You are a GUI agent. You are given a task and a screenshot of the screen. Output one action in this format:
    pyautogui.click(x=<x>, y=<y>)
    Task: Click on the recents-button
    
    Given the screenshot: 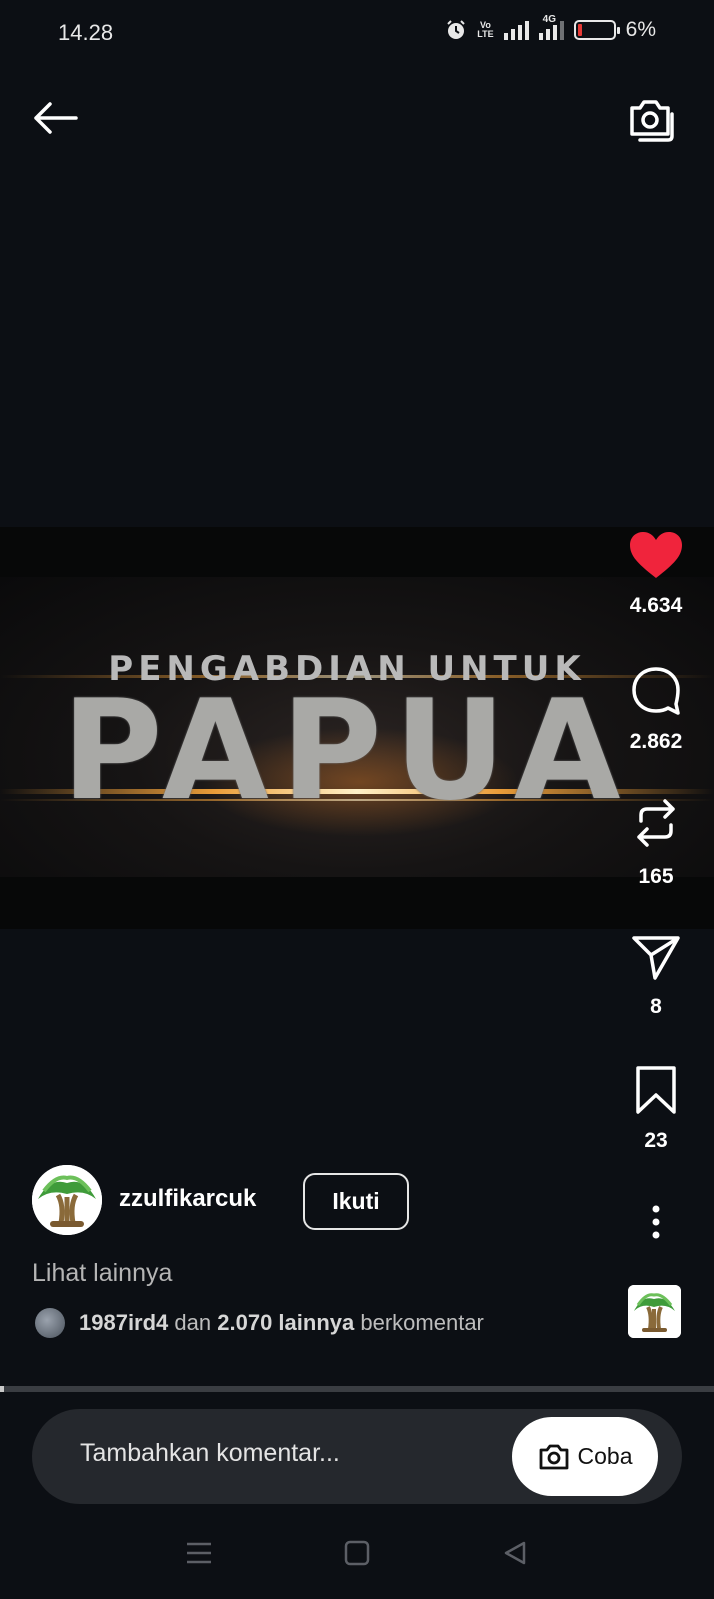 What is the action you would take?
    pyautogui.click(x=199, y=1555)
    